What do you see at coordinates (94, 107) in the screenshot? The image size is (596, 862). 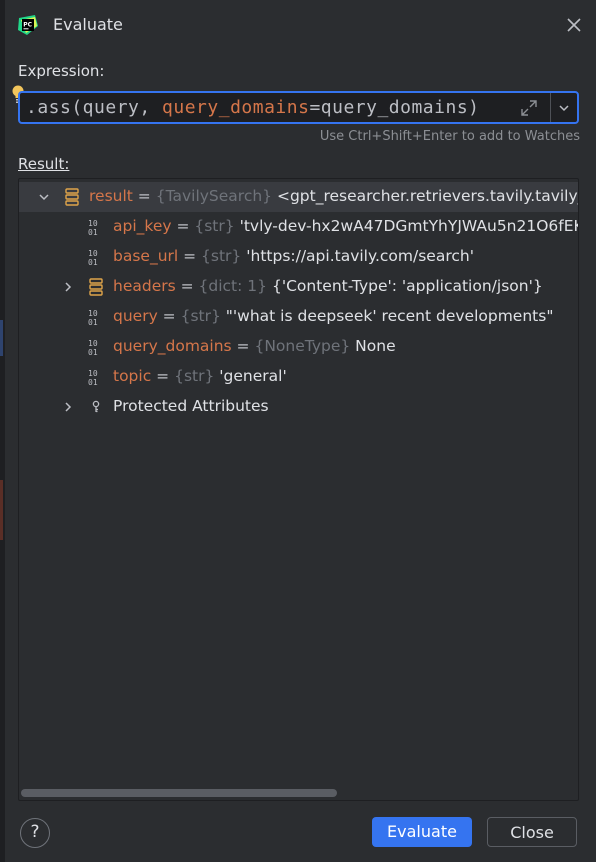 I see `expression-prefix: .ass(query,` at bounding box center [94, 107].